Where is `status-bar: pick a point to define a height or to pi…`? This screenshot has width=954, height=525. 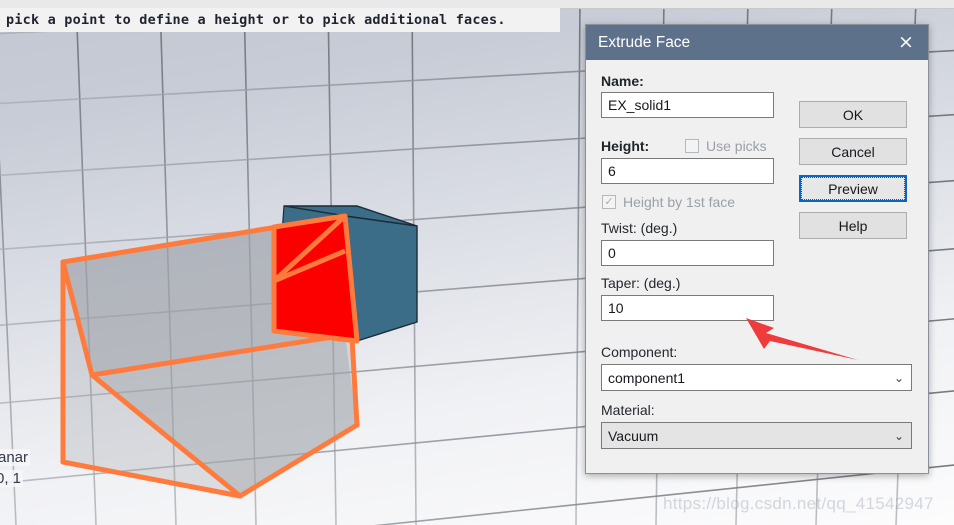
status-bar: pick a point to define a height or to pi… is located at coordinates (280, 20).